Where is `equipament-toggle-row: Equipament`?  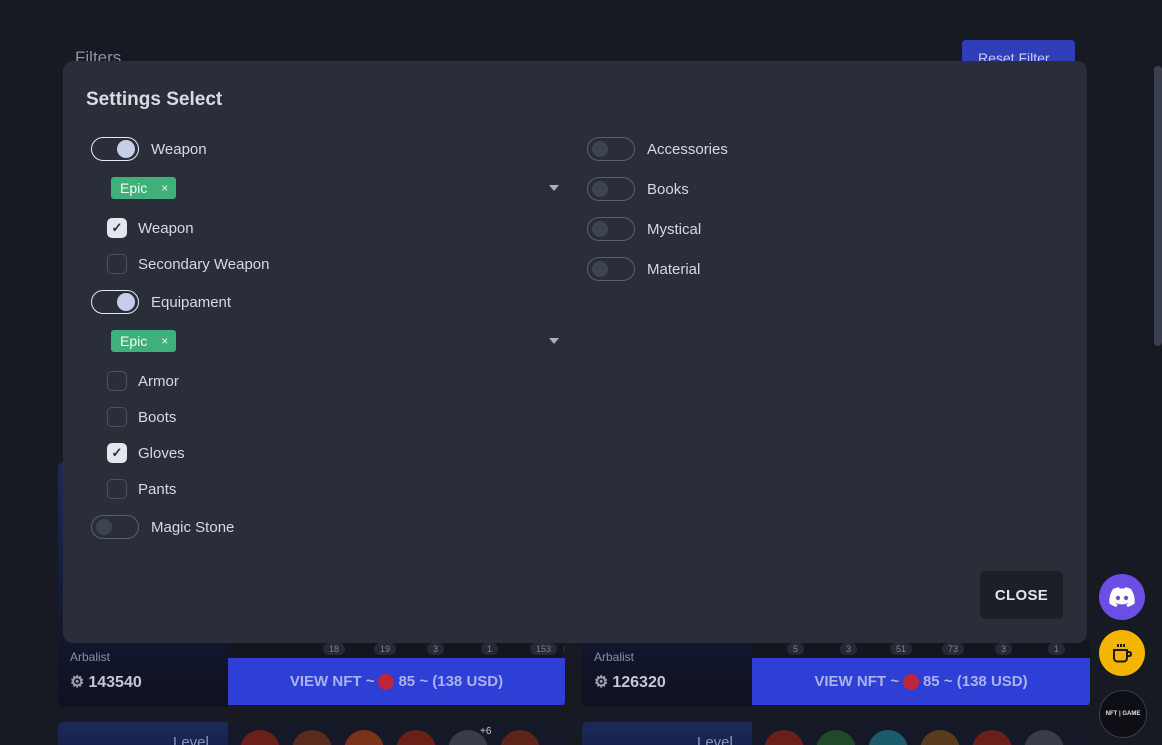
equipament-toggle-row: Equipament is located at coordinates (161, 302).